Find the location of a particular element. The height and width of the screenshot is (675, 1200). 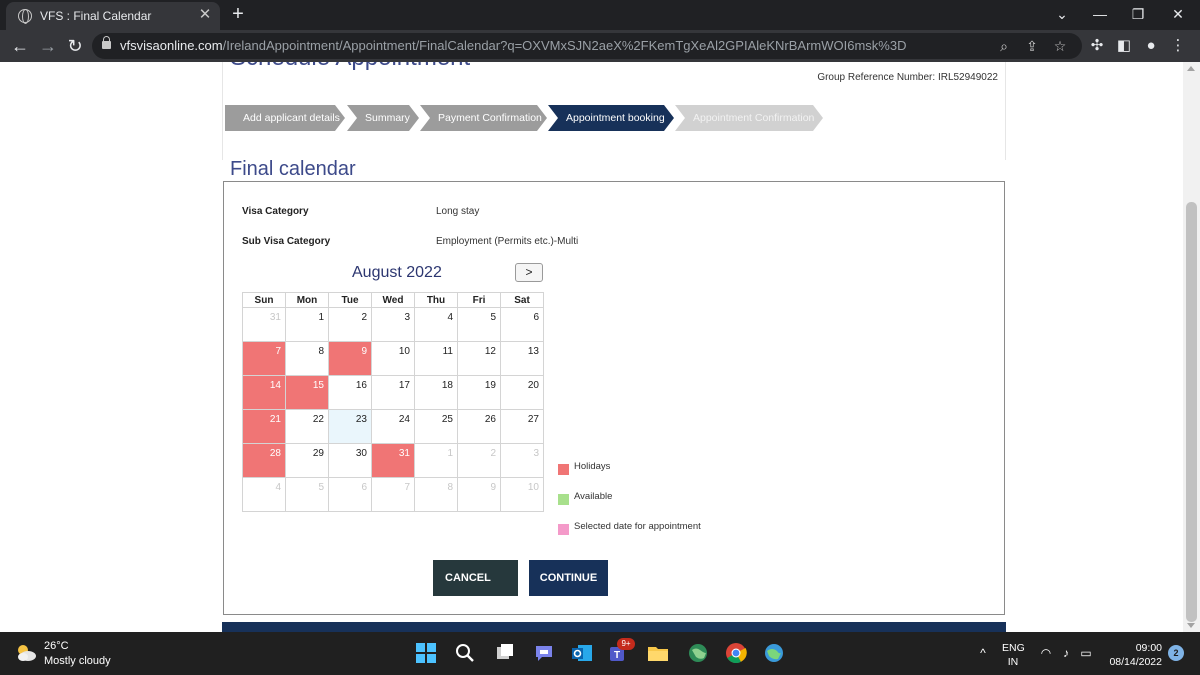

tab-title: VFS : Final Calendar is located at coordinates (96, 16).